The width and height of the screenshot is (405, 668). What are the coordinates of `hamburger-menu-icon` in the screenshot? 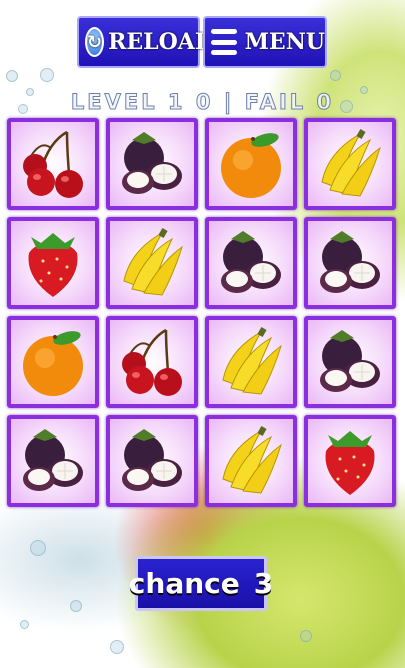 It's located at (224, 42).